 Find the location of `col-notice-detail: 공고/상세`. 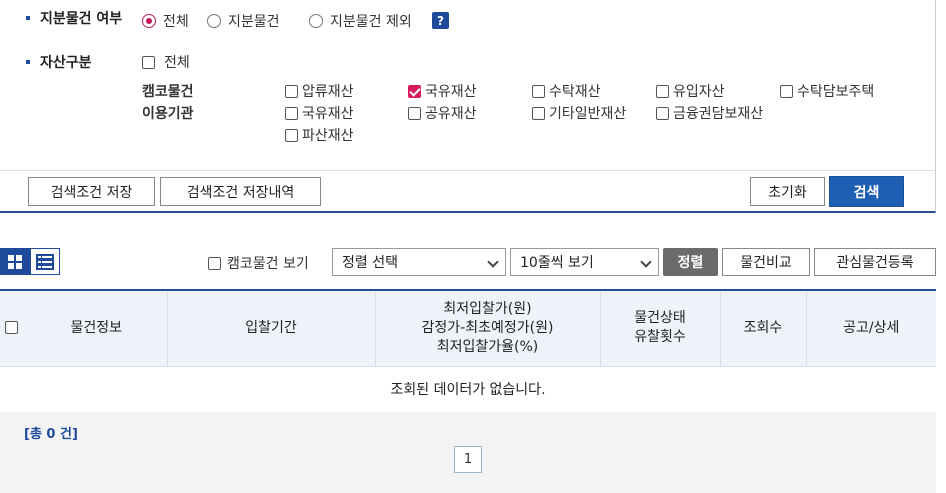

col-notice-detail: 공고/상세 is located at coordinates (871, 328).